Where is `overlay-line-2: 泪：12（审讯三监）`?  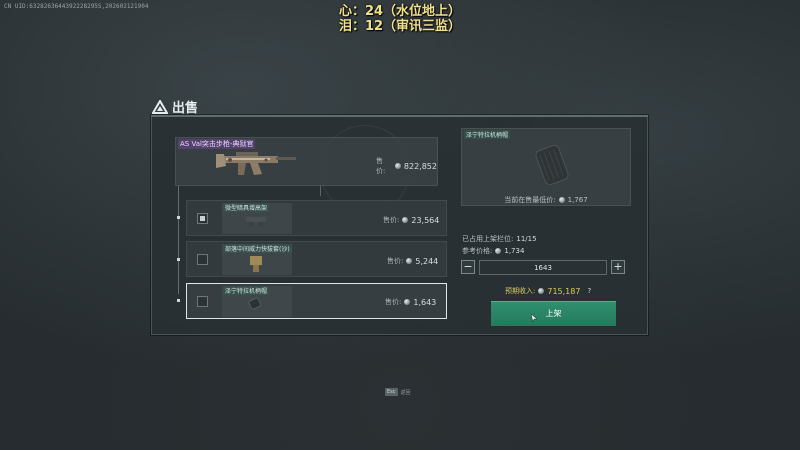 overlay-line-2: 泪：12（审讯三监） is located at coordinates (400, 26).